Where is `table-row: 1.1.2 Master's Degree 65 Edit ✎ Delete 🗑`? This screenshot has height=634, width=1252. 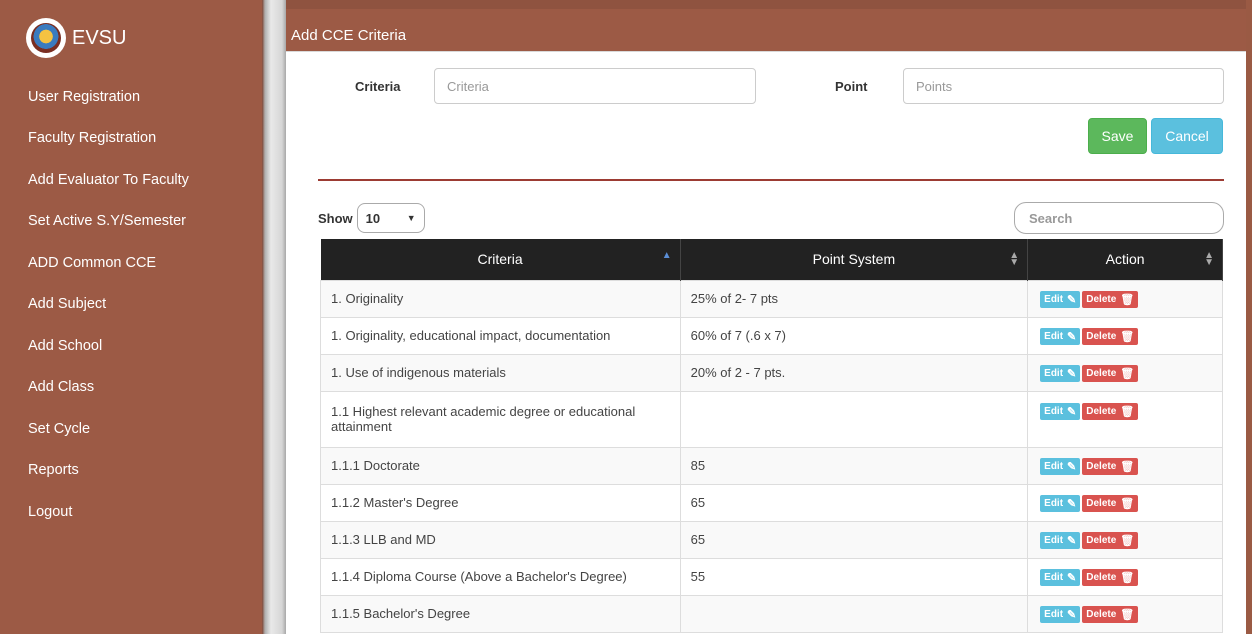 table-row: 1.1.2 Master's Degree 65 Edit ✎ Delete 🗑 is located at coordinates (771, 502).